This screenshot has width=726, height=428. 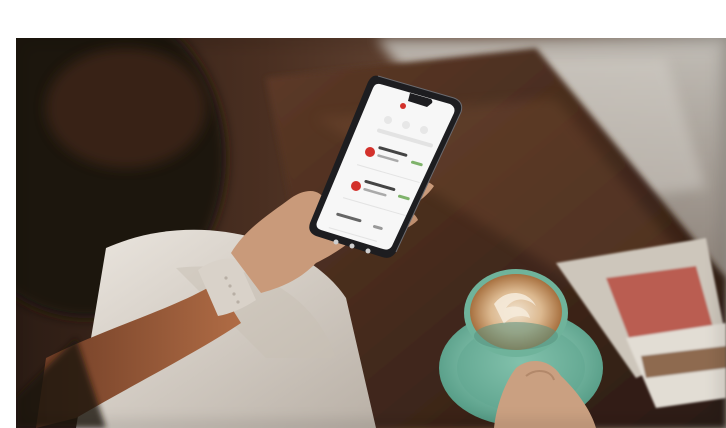 I want to click on transaction-red-icon, so click(x=370, y=152).